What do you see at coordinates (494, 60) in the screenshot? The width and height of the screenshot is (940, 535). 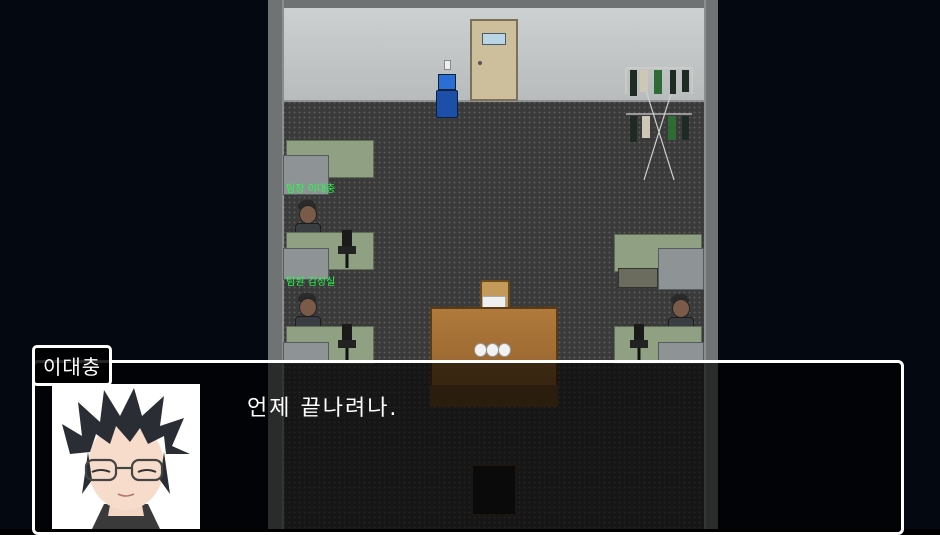 I see `office-door` at bounding box center [494, 60].